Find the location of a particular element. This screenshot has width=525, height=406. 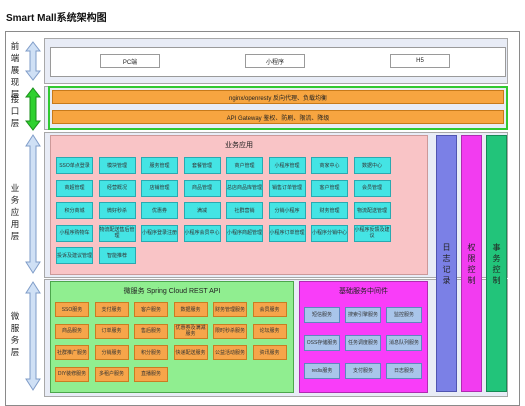

api-gateway-bar: API Gateway 鉴权、防刷、限流、降级 is located at coordinates (278, 117).